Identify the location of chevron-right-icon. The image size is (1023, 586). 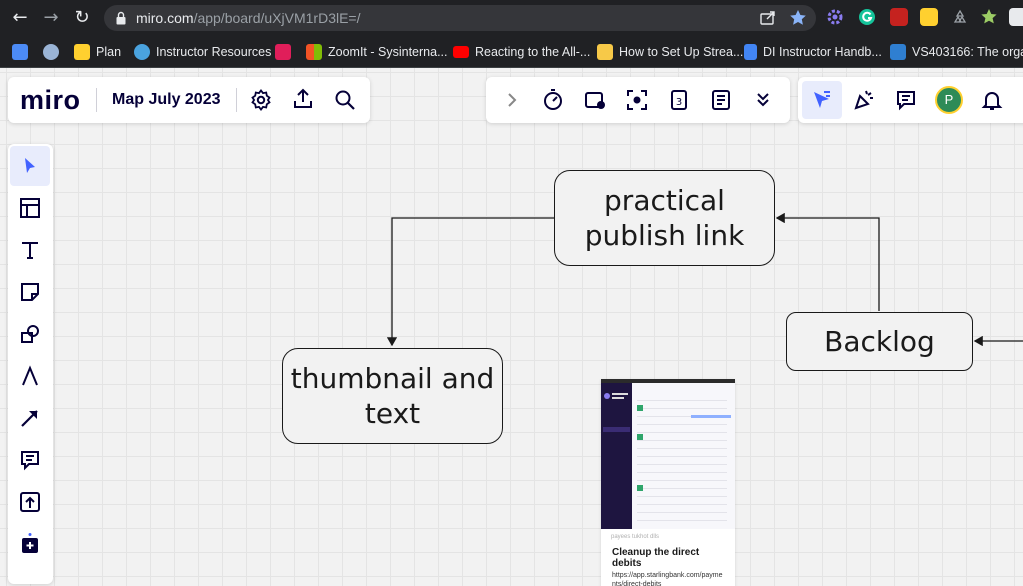
(512, 100).